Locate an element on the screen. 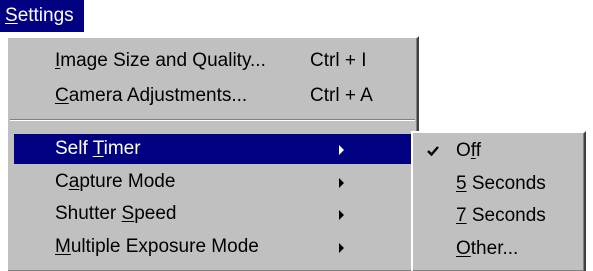 This screenshot has height=271, width=593. shortcut-label: Ctrl + A is located at coordinates (341, 95).